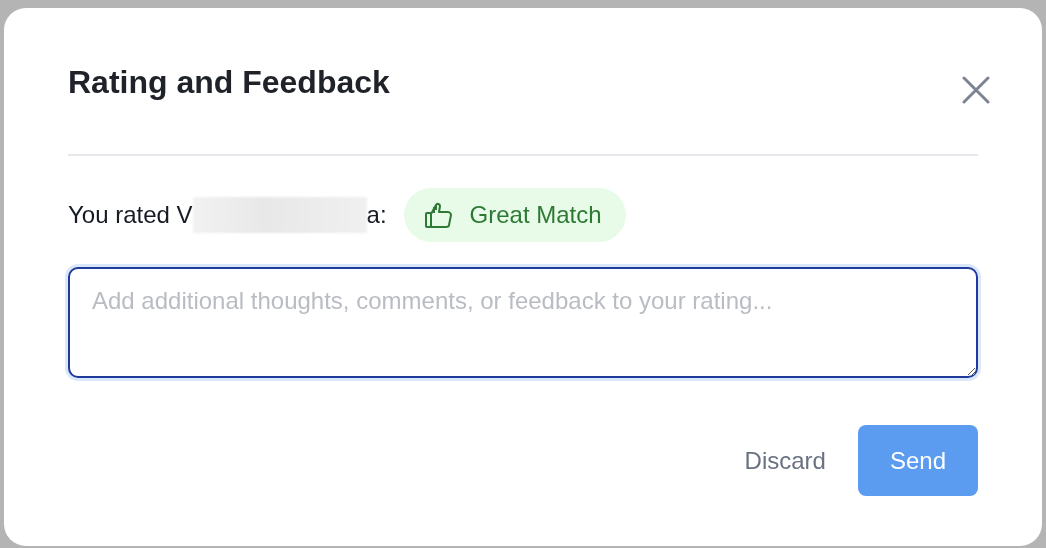  I want to click on send-button: Send, so click(917, 460).